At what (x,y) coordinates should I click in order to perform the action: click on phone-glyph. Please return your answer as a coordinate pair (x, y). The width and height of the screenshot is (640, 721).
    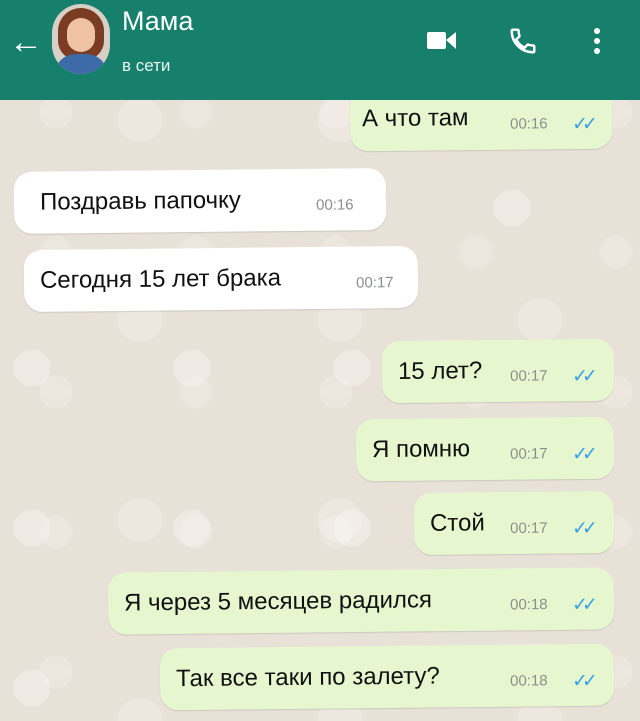
    Looking at the image, I should click on (523, 41).